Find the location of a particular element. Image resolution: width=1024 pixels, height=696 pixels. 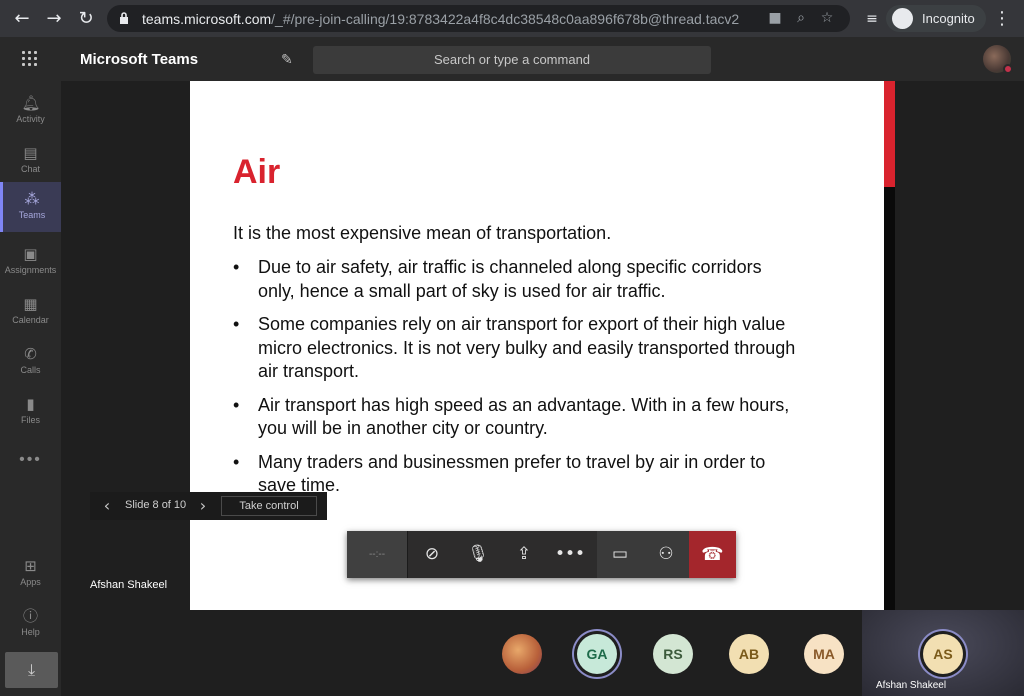

presence-badge is located at coordinates (1008, 69).